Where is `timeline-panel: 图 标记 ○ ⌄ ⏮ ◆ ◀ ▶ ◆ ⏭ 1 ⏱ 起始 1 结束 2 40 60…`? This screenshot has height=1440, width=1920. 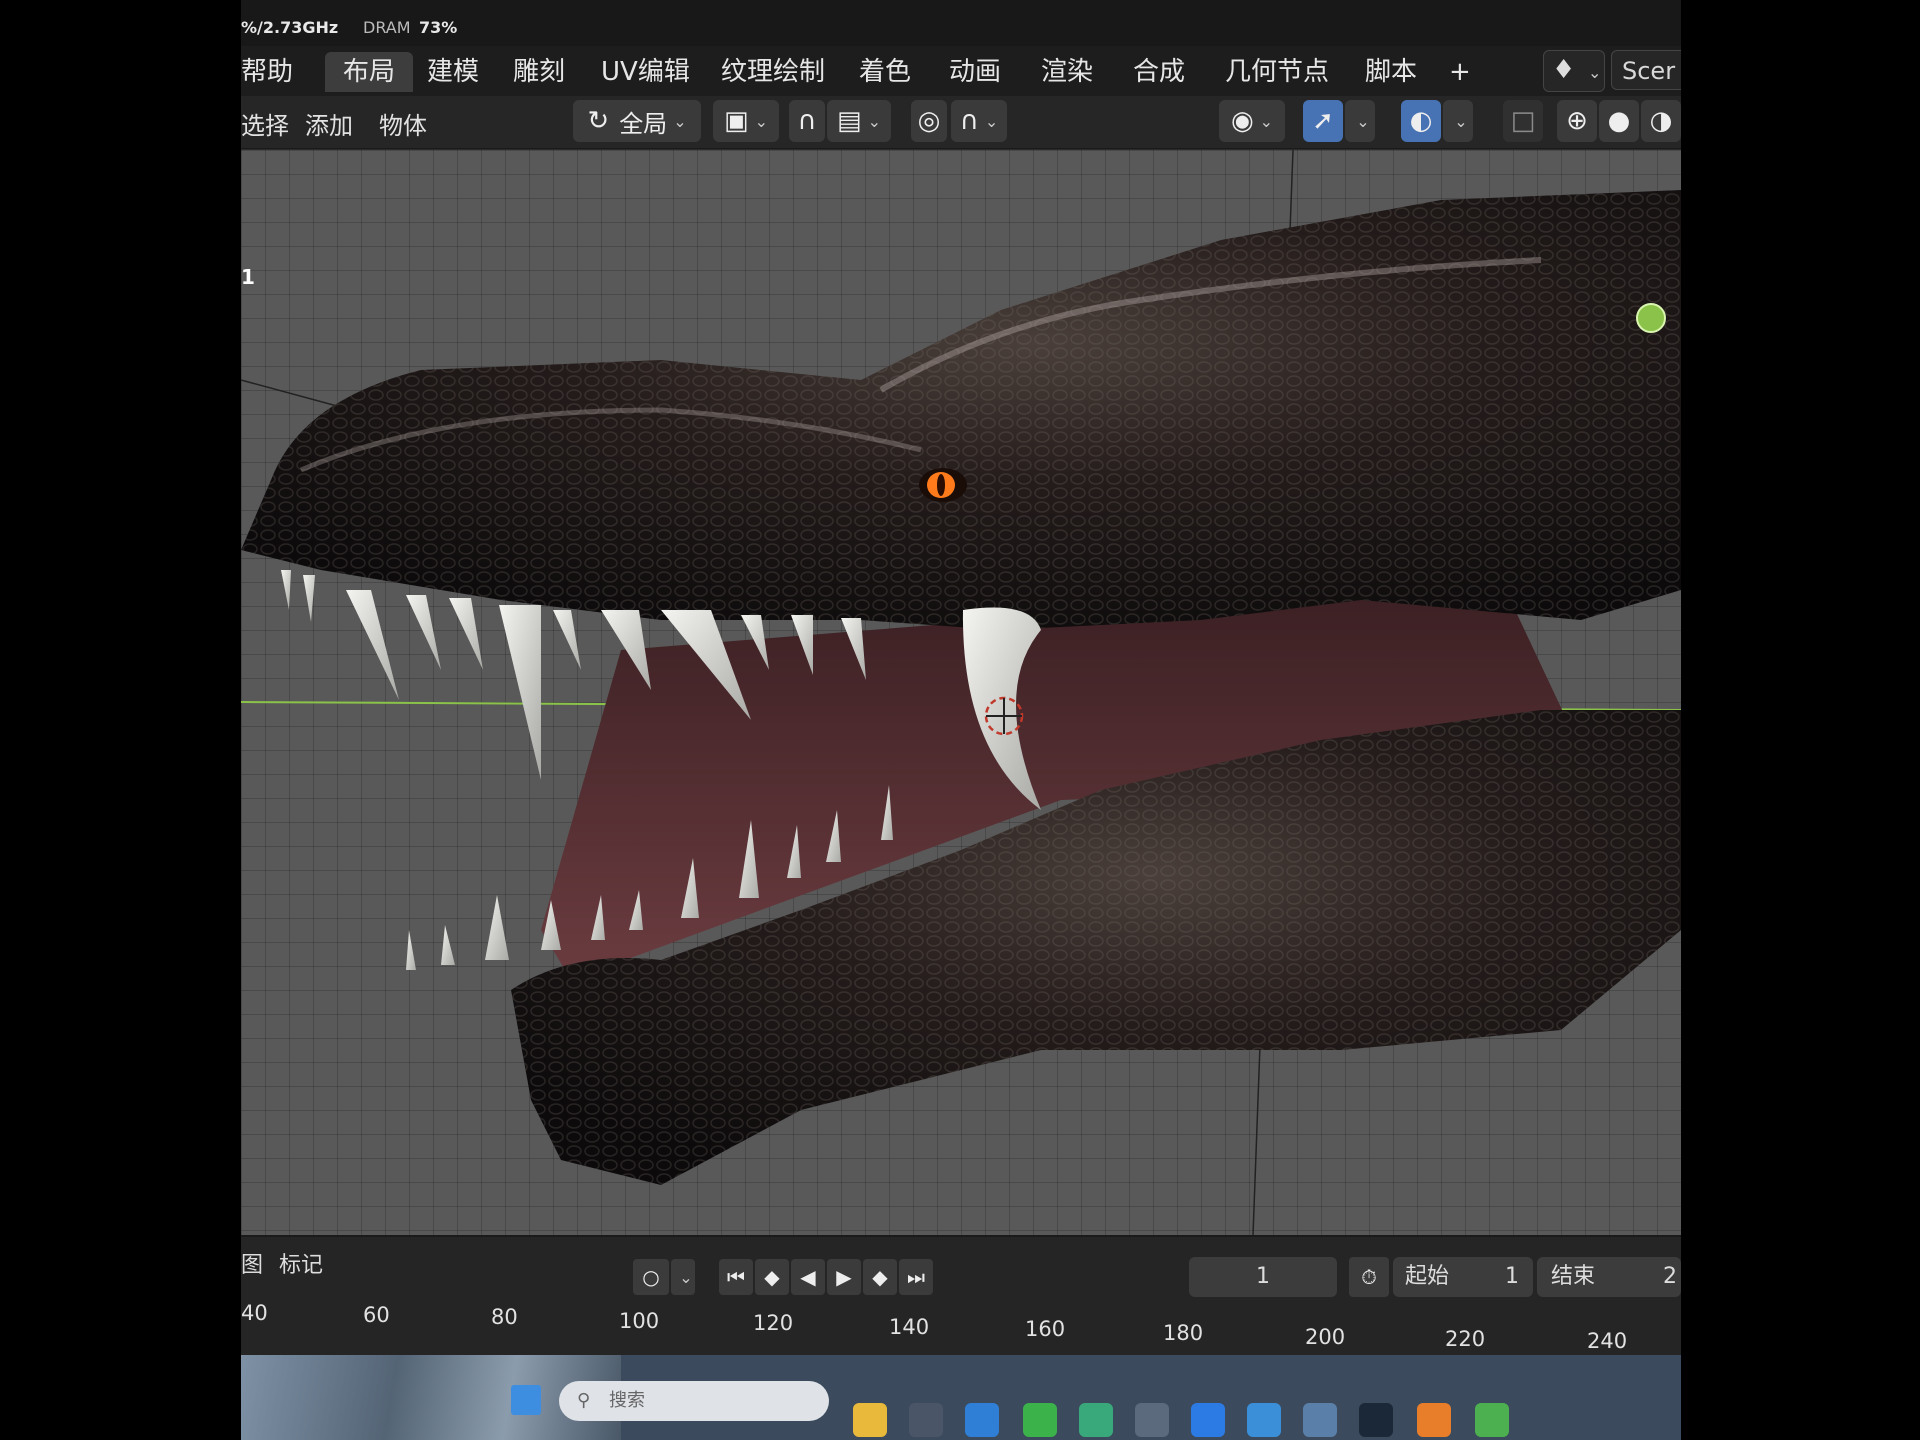
timeline-panel: 图 标记 ○ ⌄ ⏮ ◆ ◀ ▶ ◆ ⏭ 1 ⏱ 起始 1 结束 2 40 60… is located at coordinates (961, 1296).